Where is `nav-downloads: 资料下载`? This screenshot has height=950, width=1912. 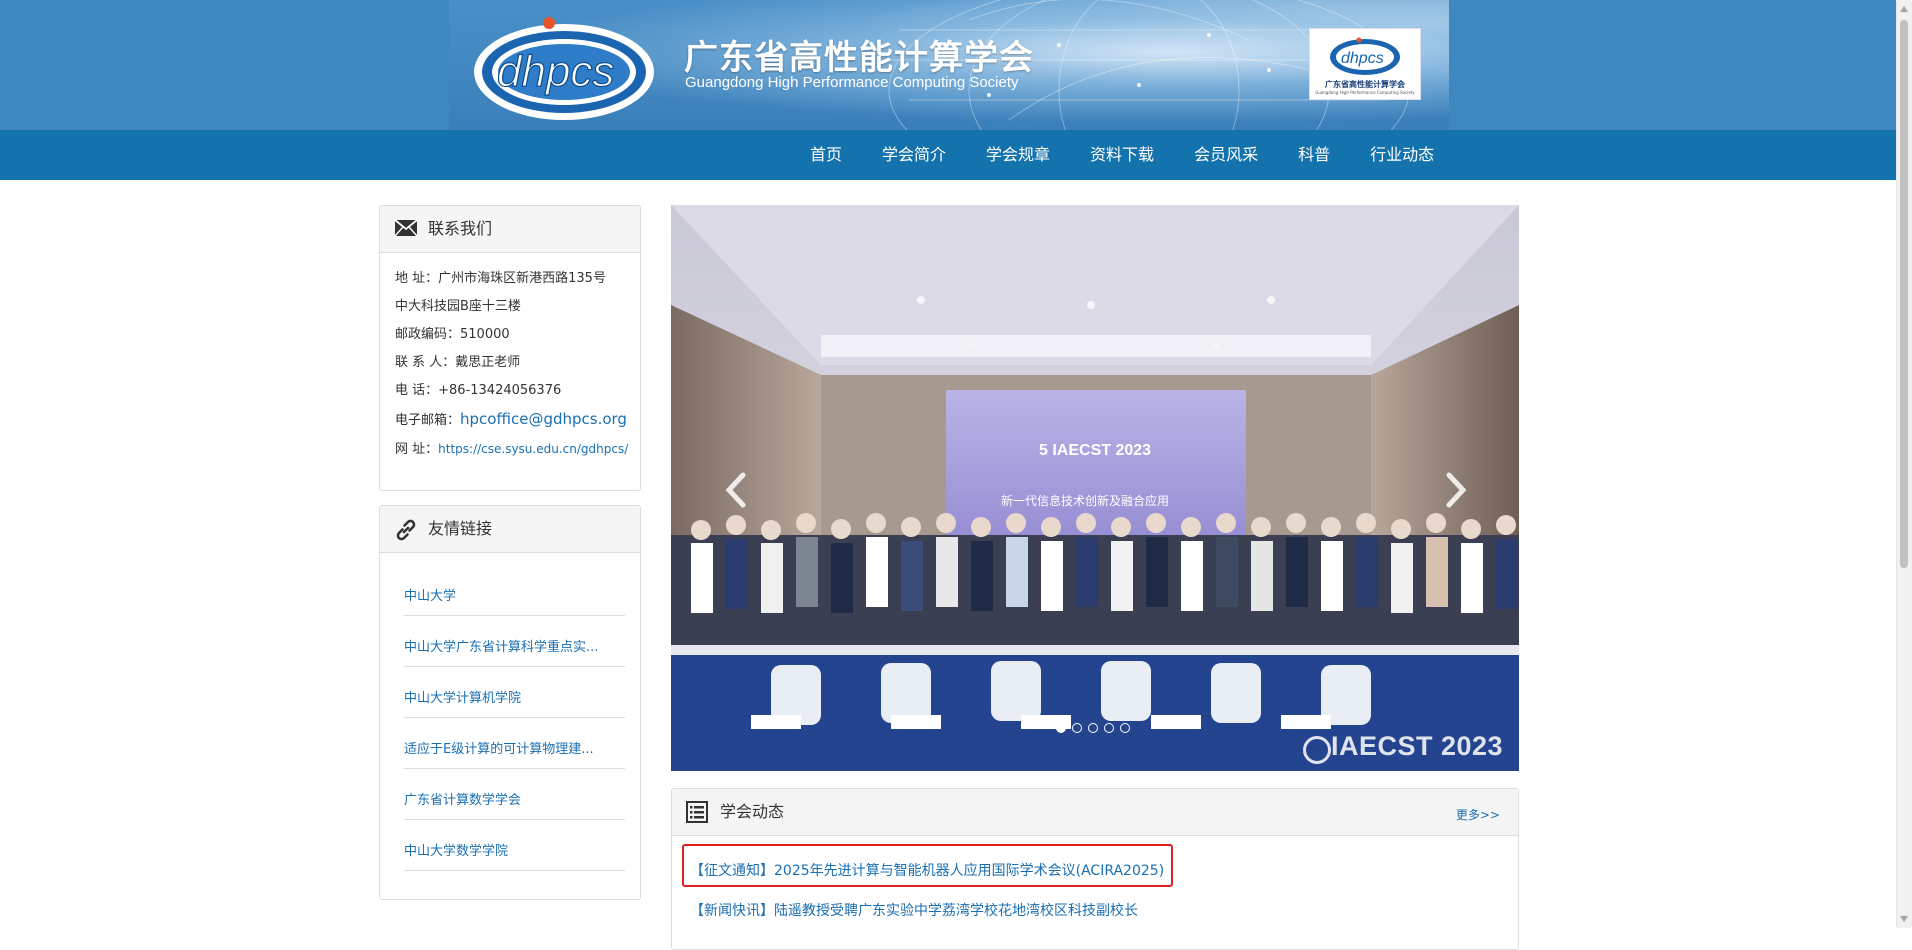 nav-downloads: 资料下载 is located at coordinates (1122, 155).